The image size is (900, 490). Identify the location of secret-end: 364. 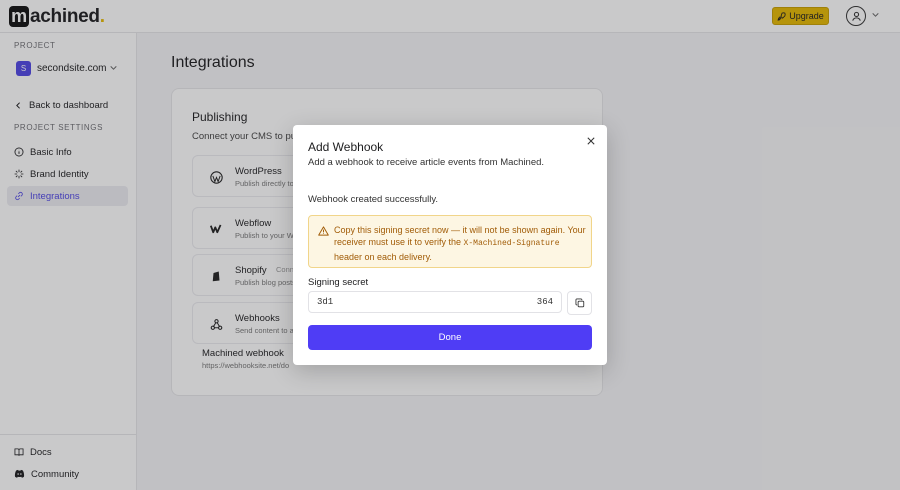
(544, 302).